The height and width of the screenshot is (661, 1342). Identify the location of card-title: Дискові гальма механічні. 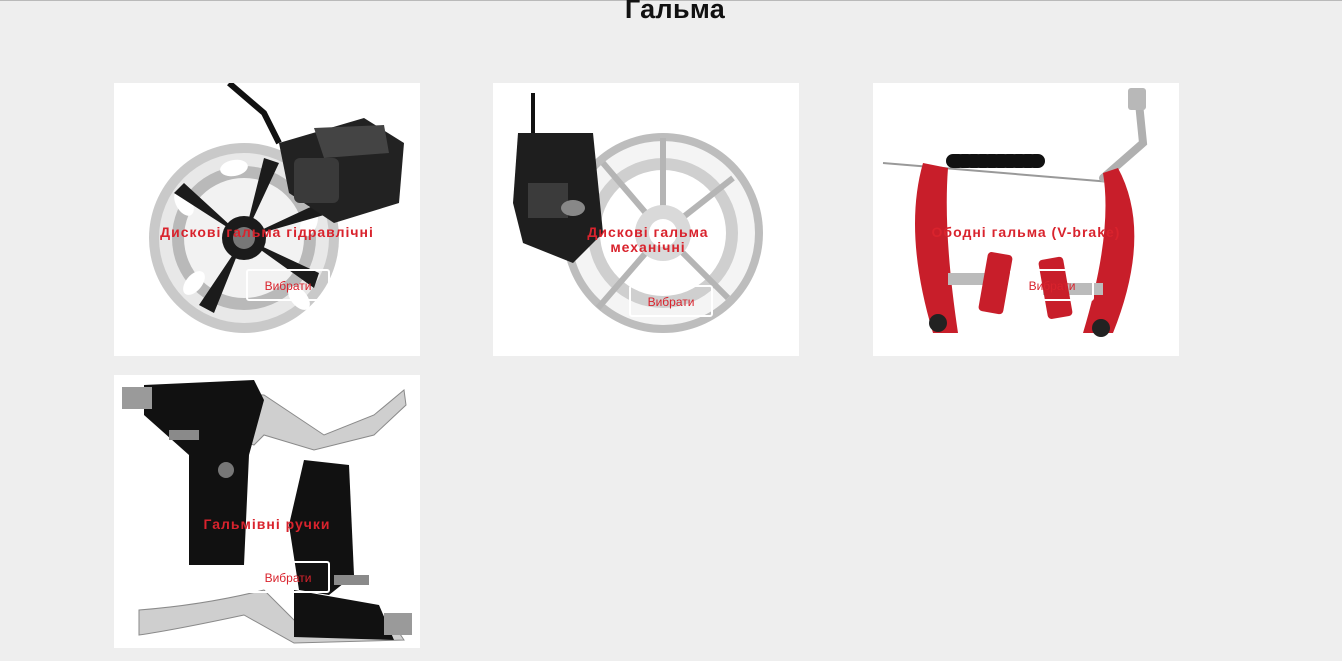
(648, 239).